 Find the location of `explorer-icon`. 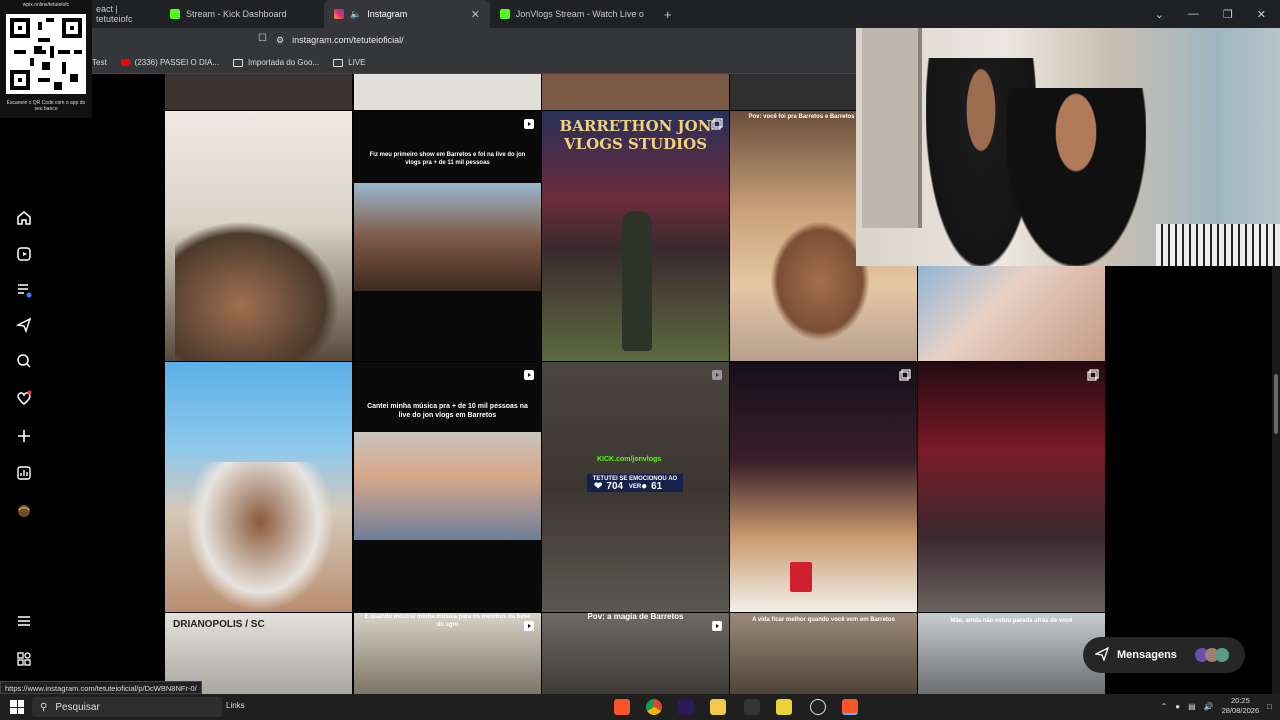

explorer-icon is located at coordinates (718, 707).